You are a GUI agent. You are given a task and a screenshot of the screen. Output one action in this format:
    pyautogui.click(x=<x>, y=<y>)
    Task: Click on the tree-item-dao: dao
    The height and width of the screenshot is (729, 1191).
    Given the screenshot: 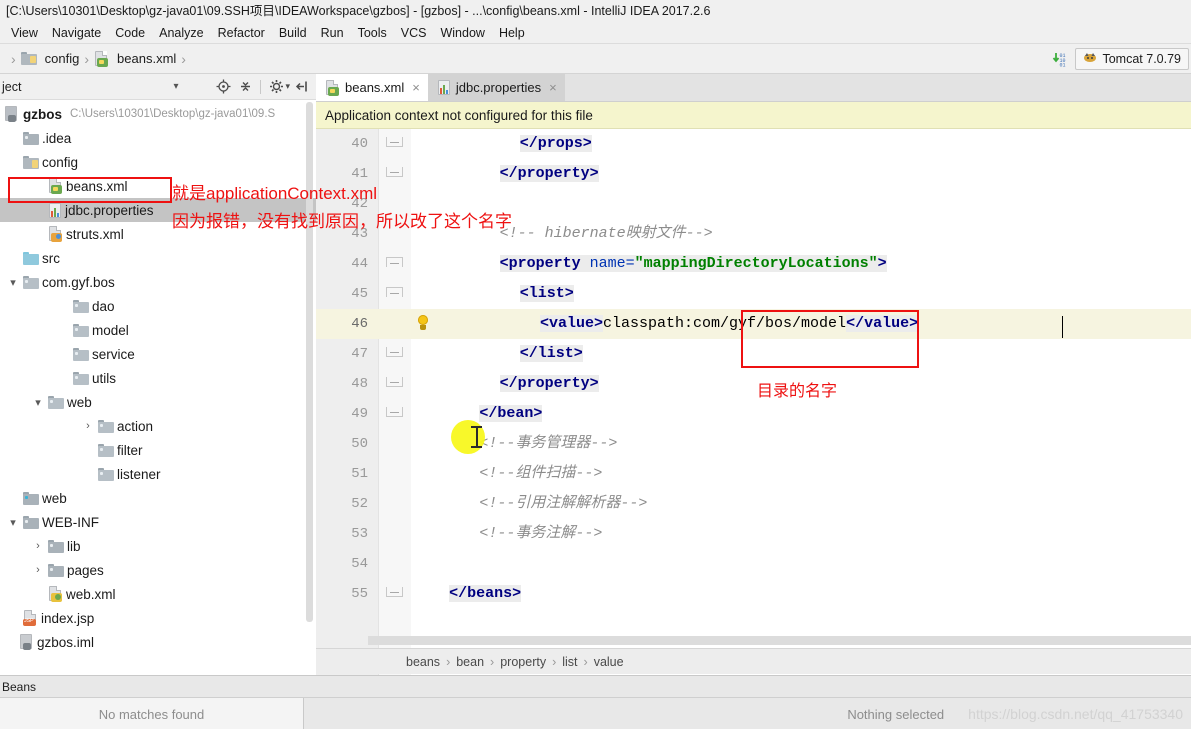 What is the action you would take?
    pyautogui.click(x=158, y=306)
    